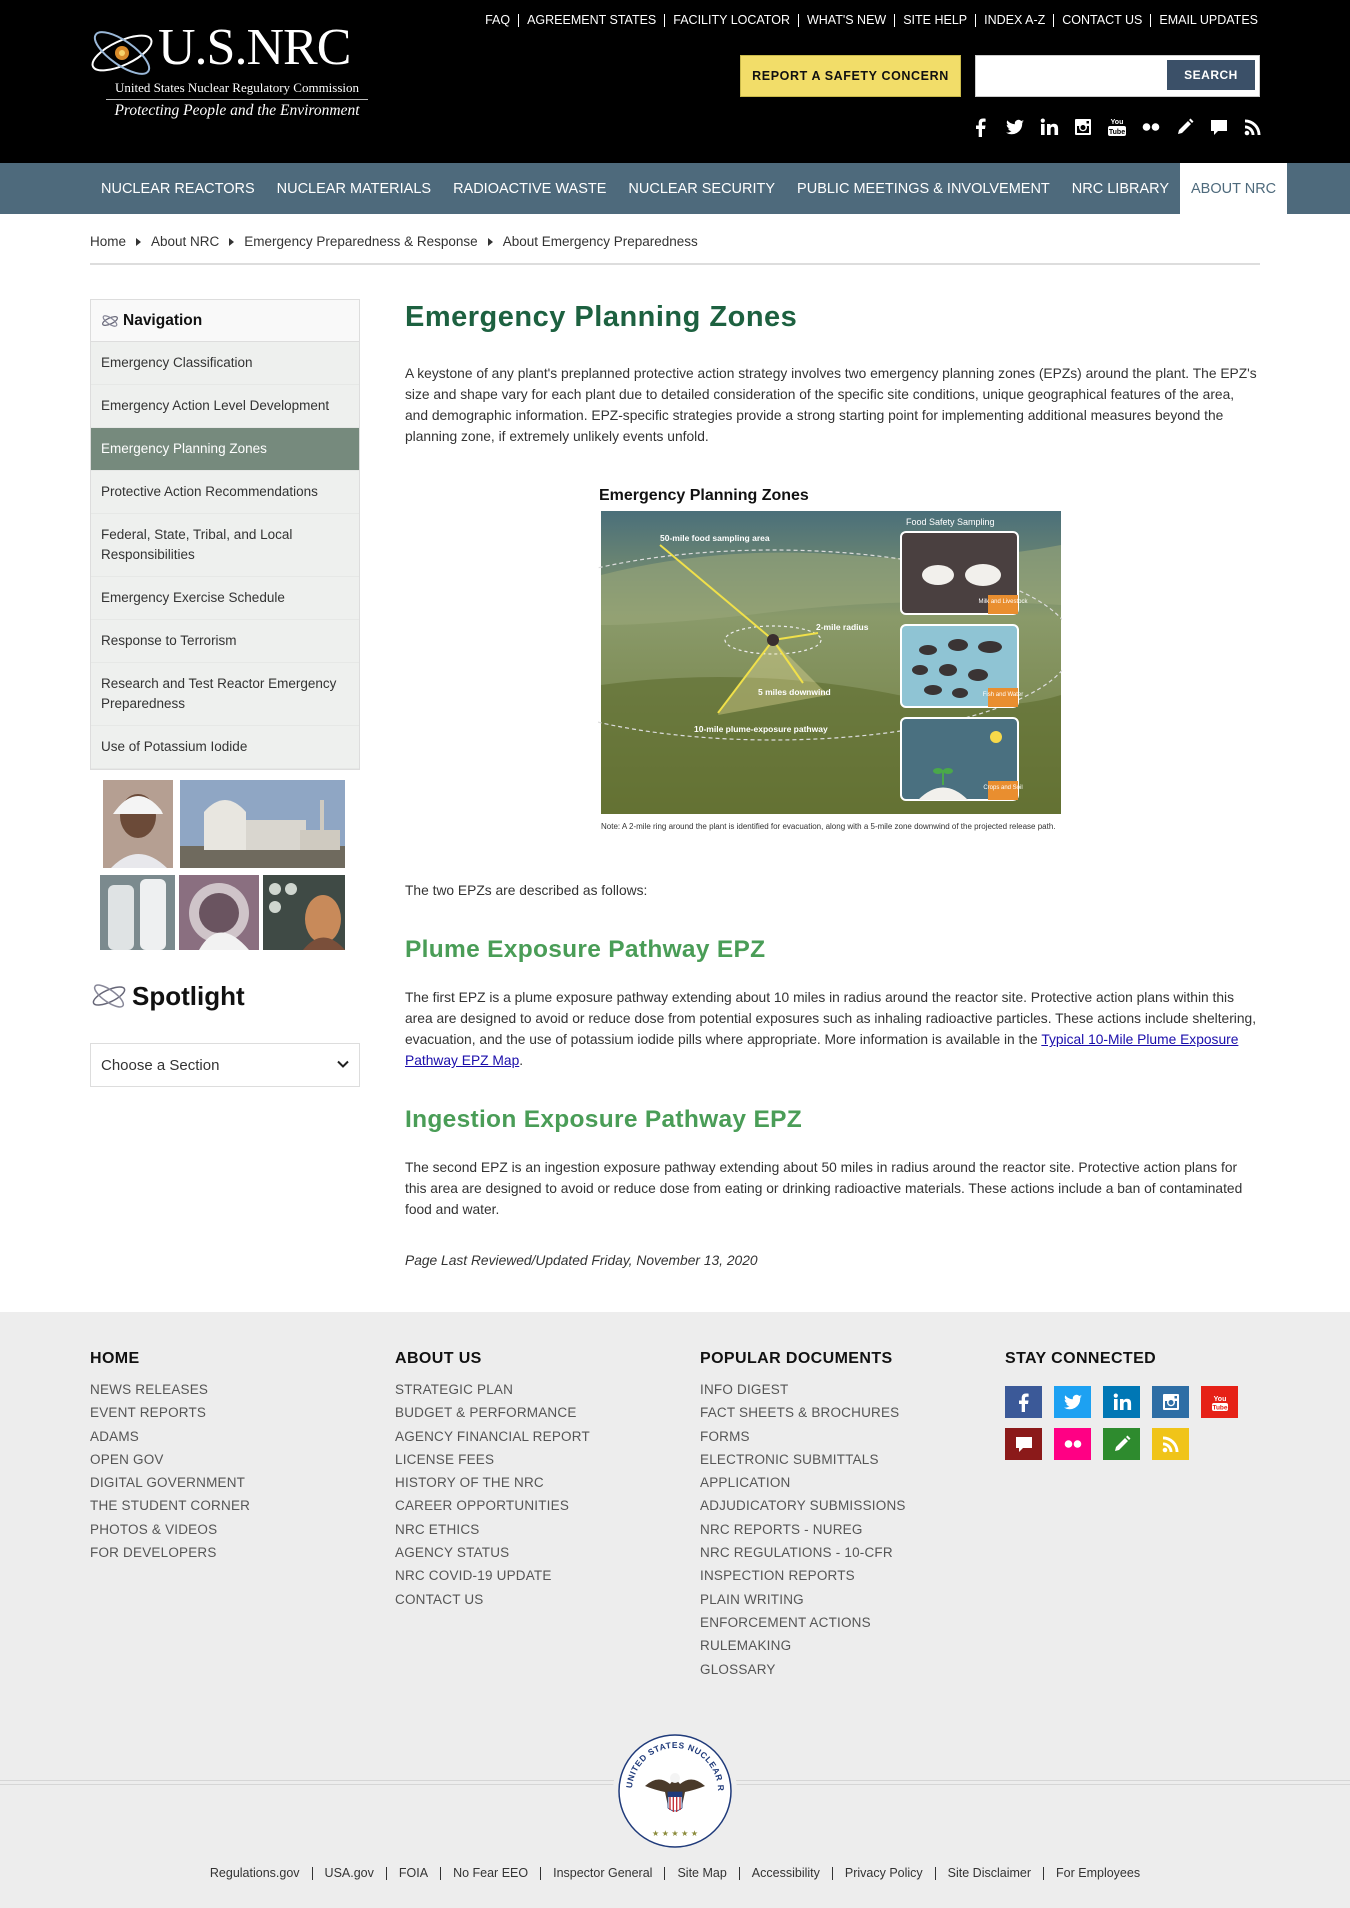 This screenshot has height=1908, width=1350. I want to click on utility-link-whats-new: WHAT'S NEW, so click(845, 20).